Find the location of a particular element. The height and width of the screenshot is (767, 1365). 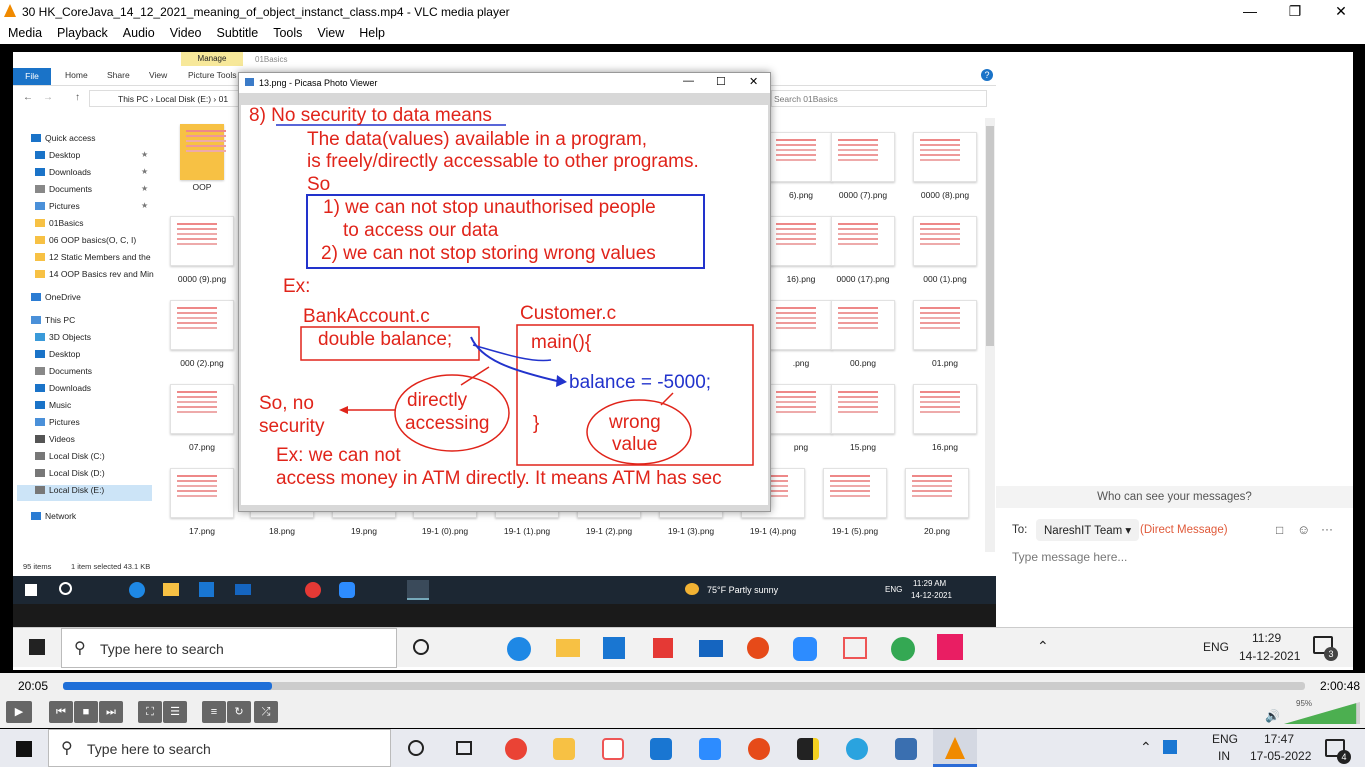

back-arrow-icon: ← is located at coordinates (28, 97).